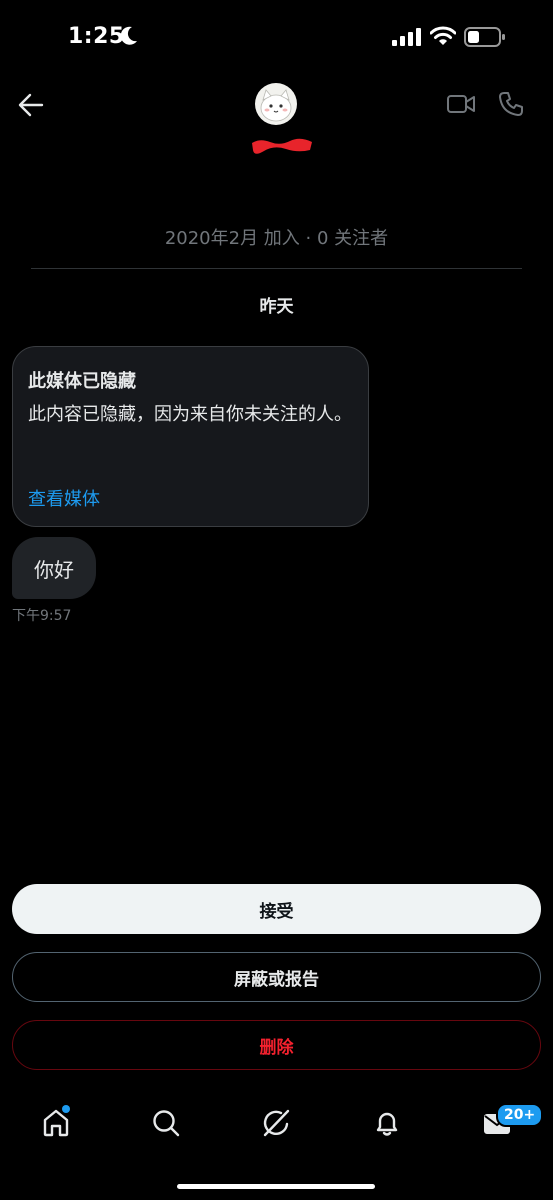  Describe the element at coordinates (190, 414) in the screenshot. I see `hidden-media-description: 此内容已隐藏，因为来自你未关注的人。` at that location.